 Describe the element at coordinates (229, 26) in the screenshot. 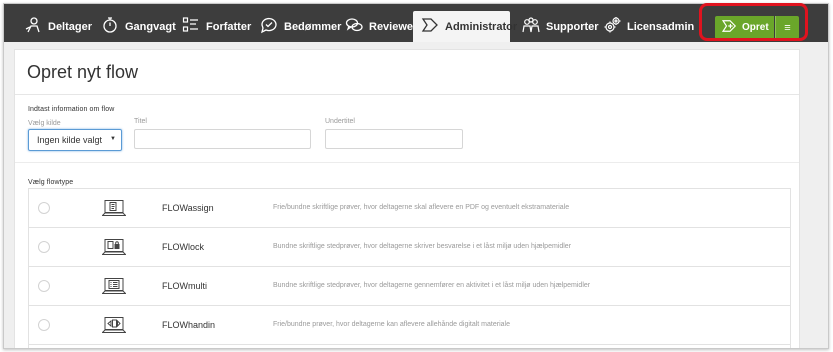

I see `nav-item-label: Forfatter` at that location.